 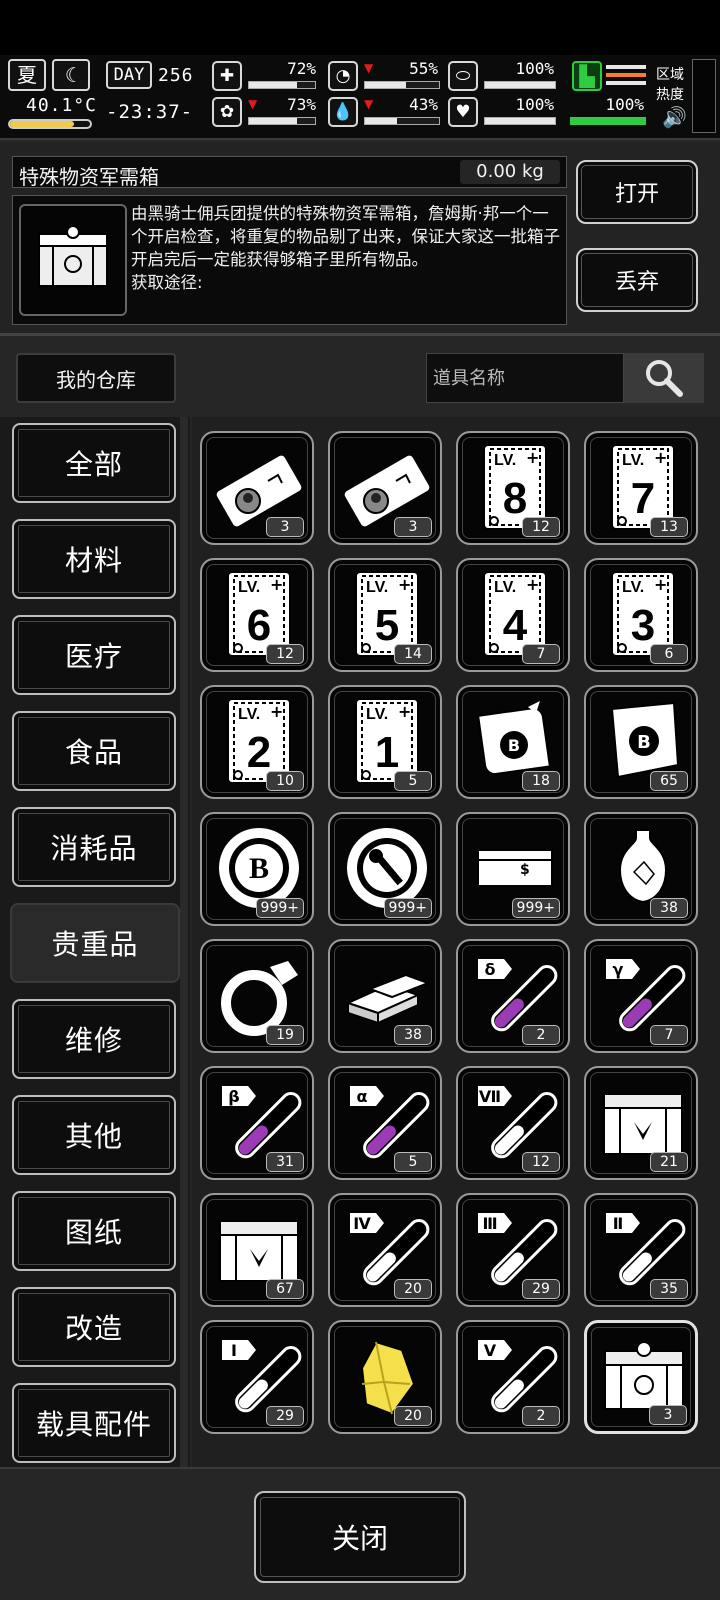 I want to click on item-slot: β 31, so click(x=257, y=1123).